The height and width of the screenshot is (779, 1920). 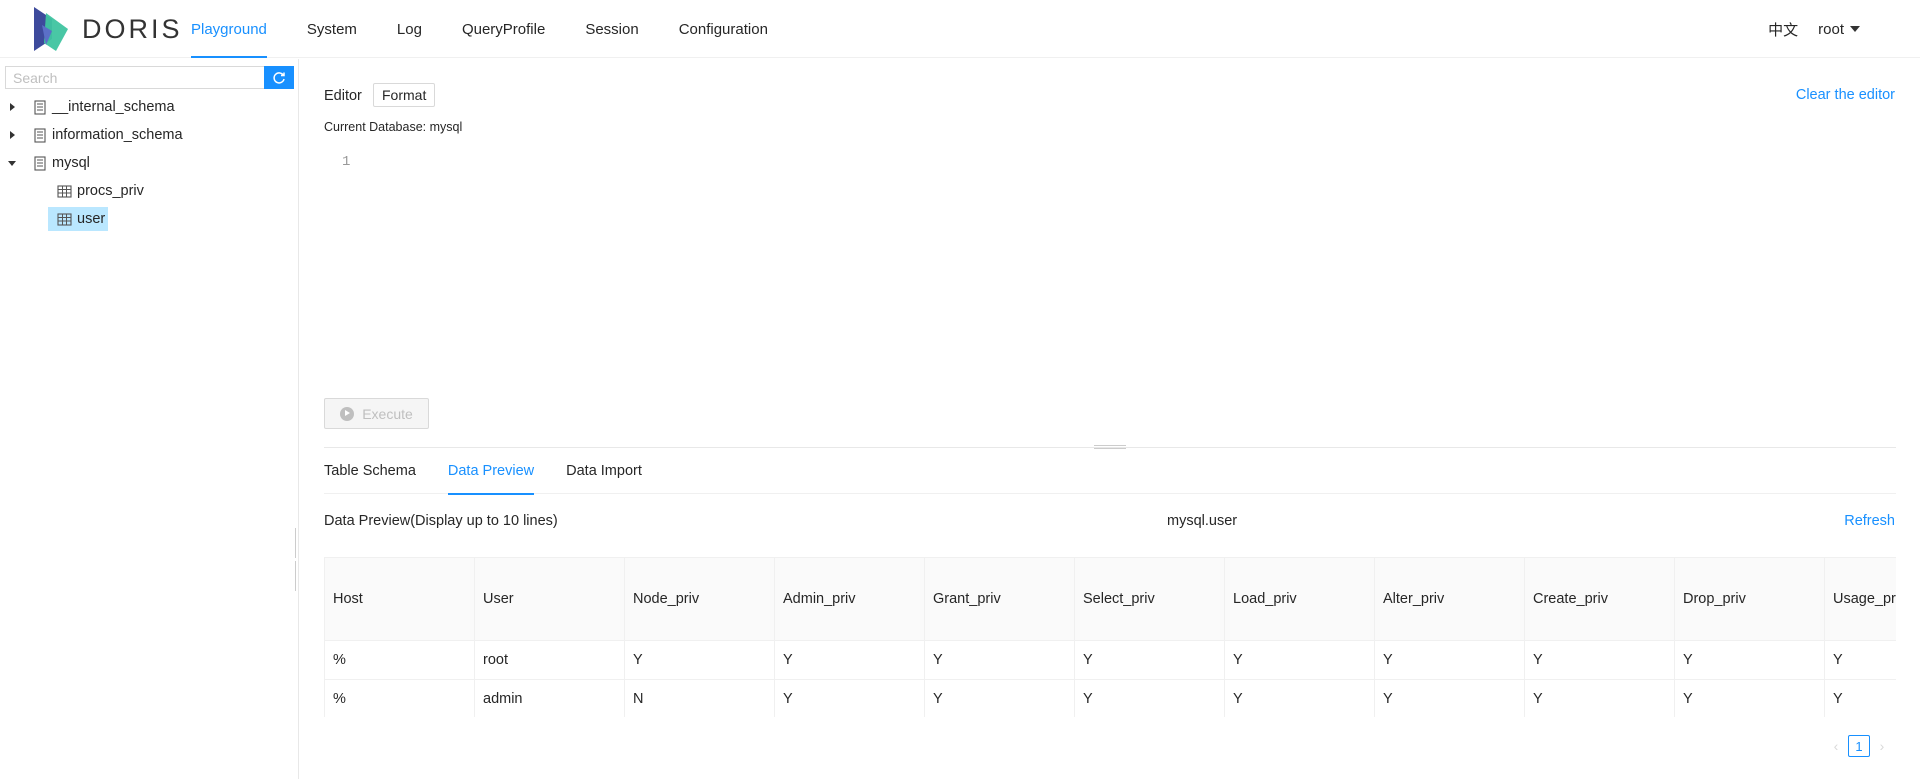 What do you see at coordinates (1202, 521) in the screenshot?
I see `preview-table-name: mysql.user` at bounding box center [1202, 521].